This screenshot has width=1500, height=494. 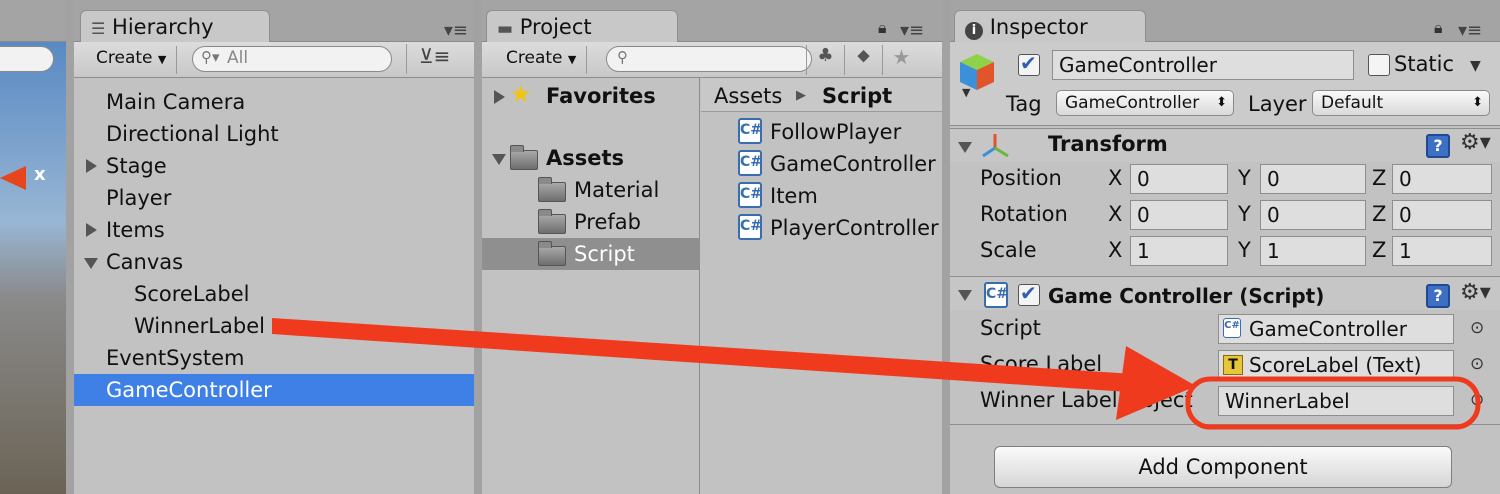 What do you see at coordinates (1156, 383) in the screenshot?
I see `annotation-arrowhead-icon` at bounding box center [1156, 383].